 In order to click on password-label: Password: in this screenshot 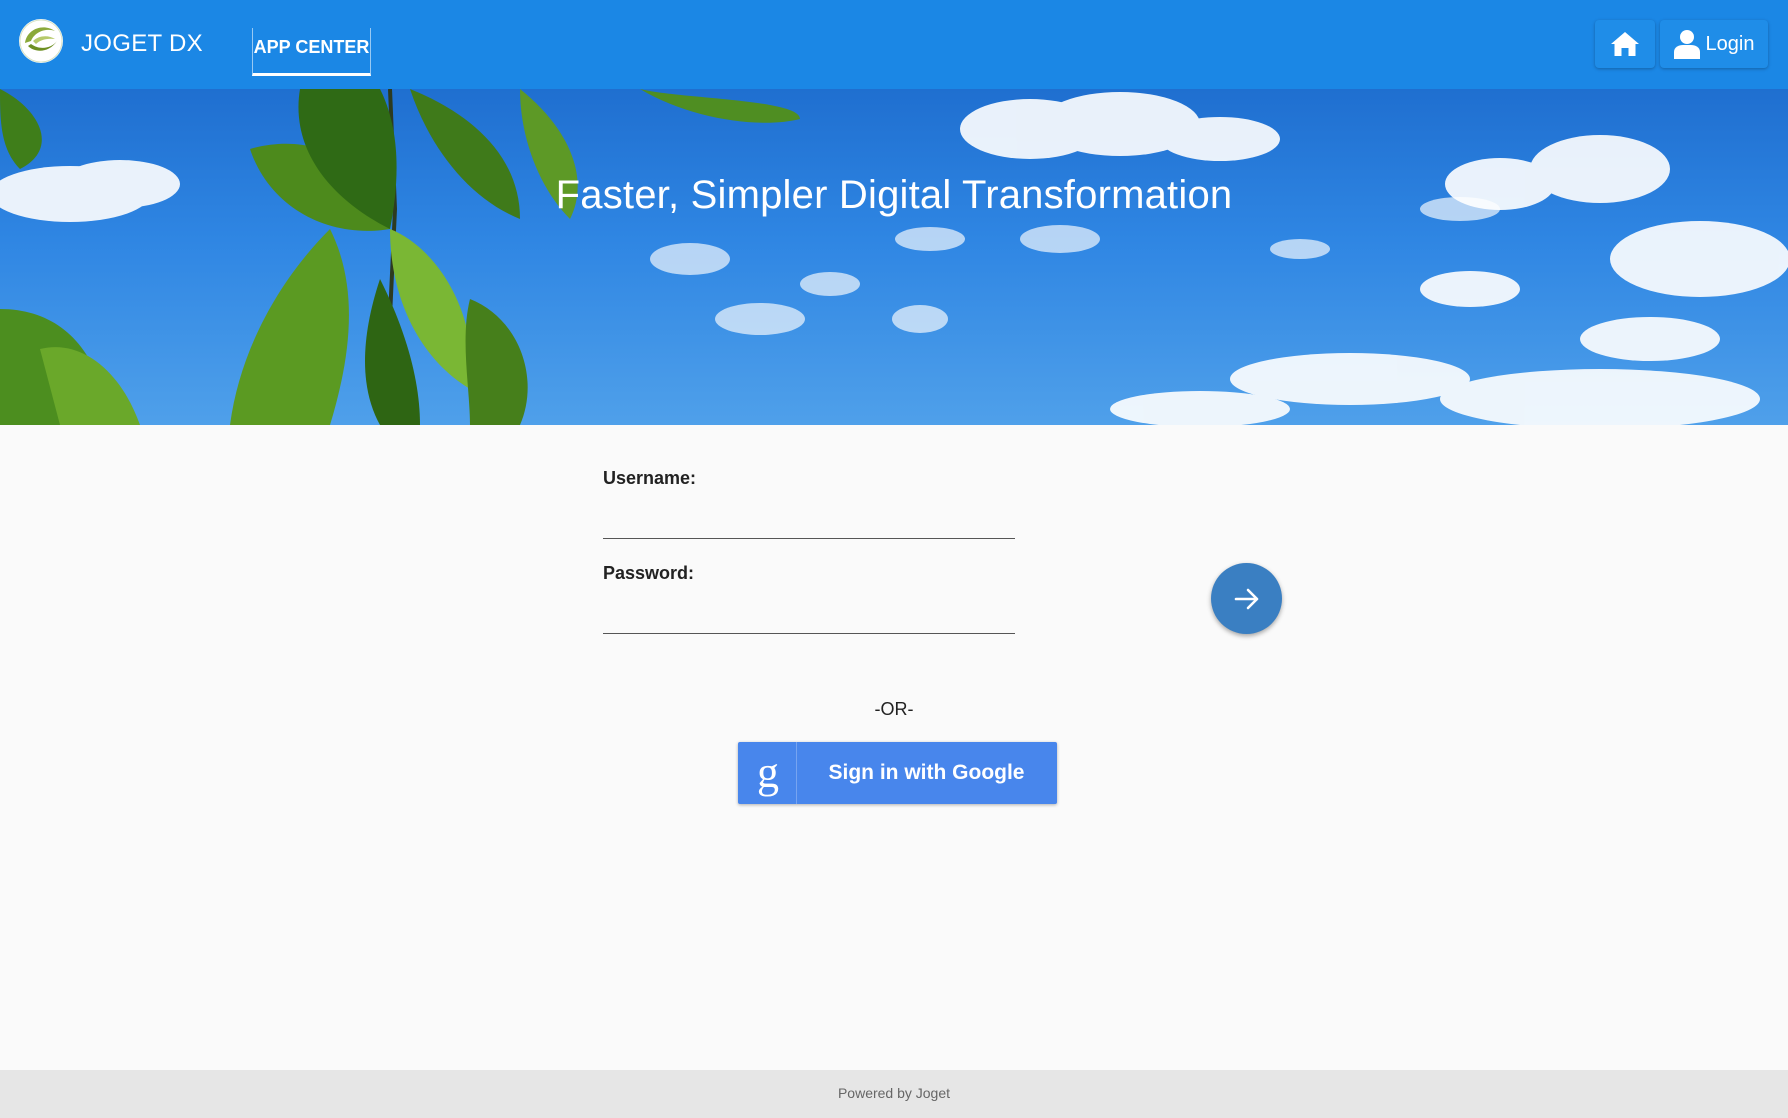, I will do `click(649, 573)`.